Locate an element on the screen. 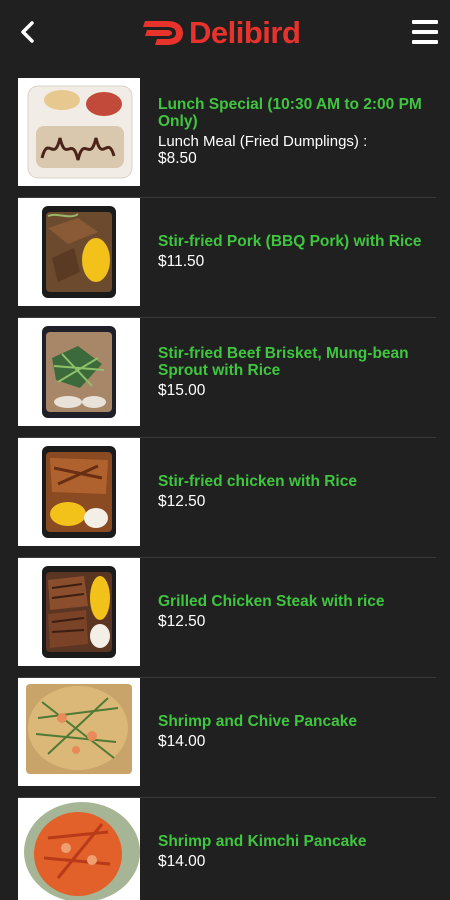  menu-item-name: Stir-fried Pork (BBQ Pork) with Rice is located at coordinates (290, 241).